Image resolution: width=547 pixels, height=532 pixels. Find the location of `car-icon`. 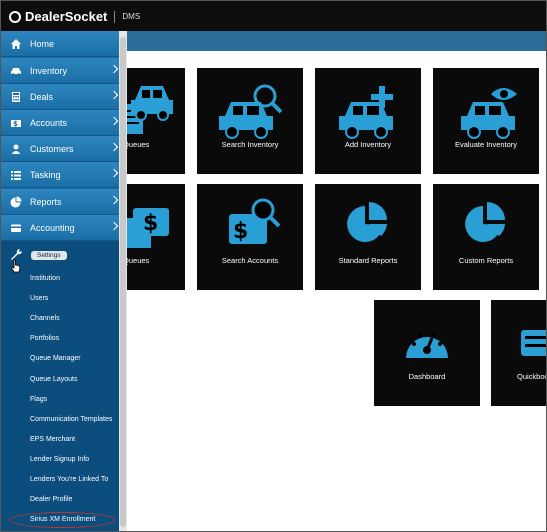

car-icon is located at coordinates (16, 71).